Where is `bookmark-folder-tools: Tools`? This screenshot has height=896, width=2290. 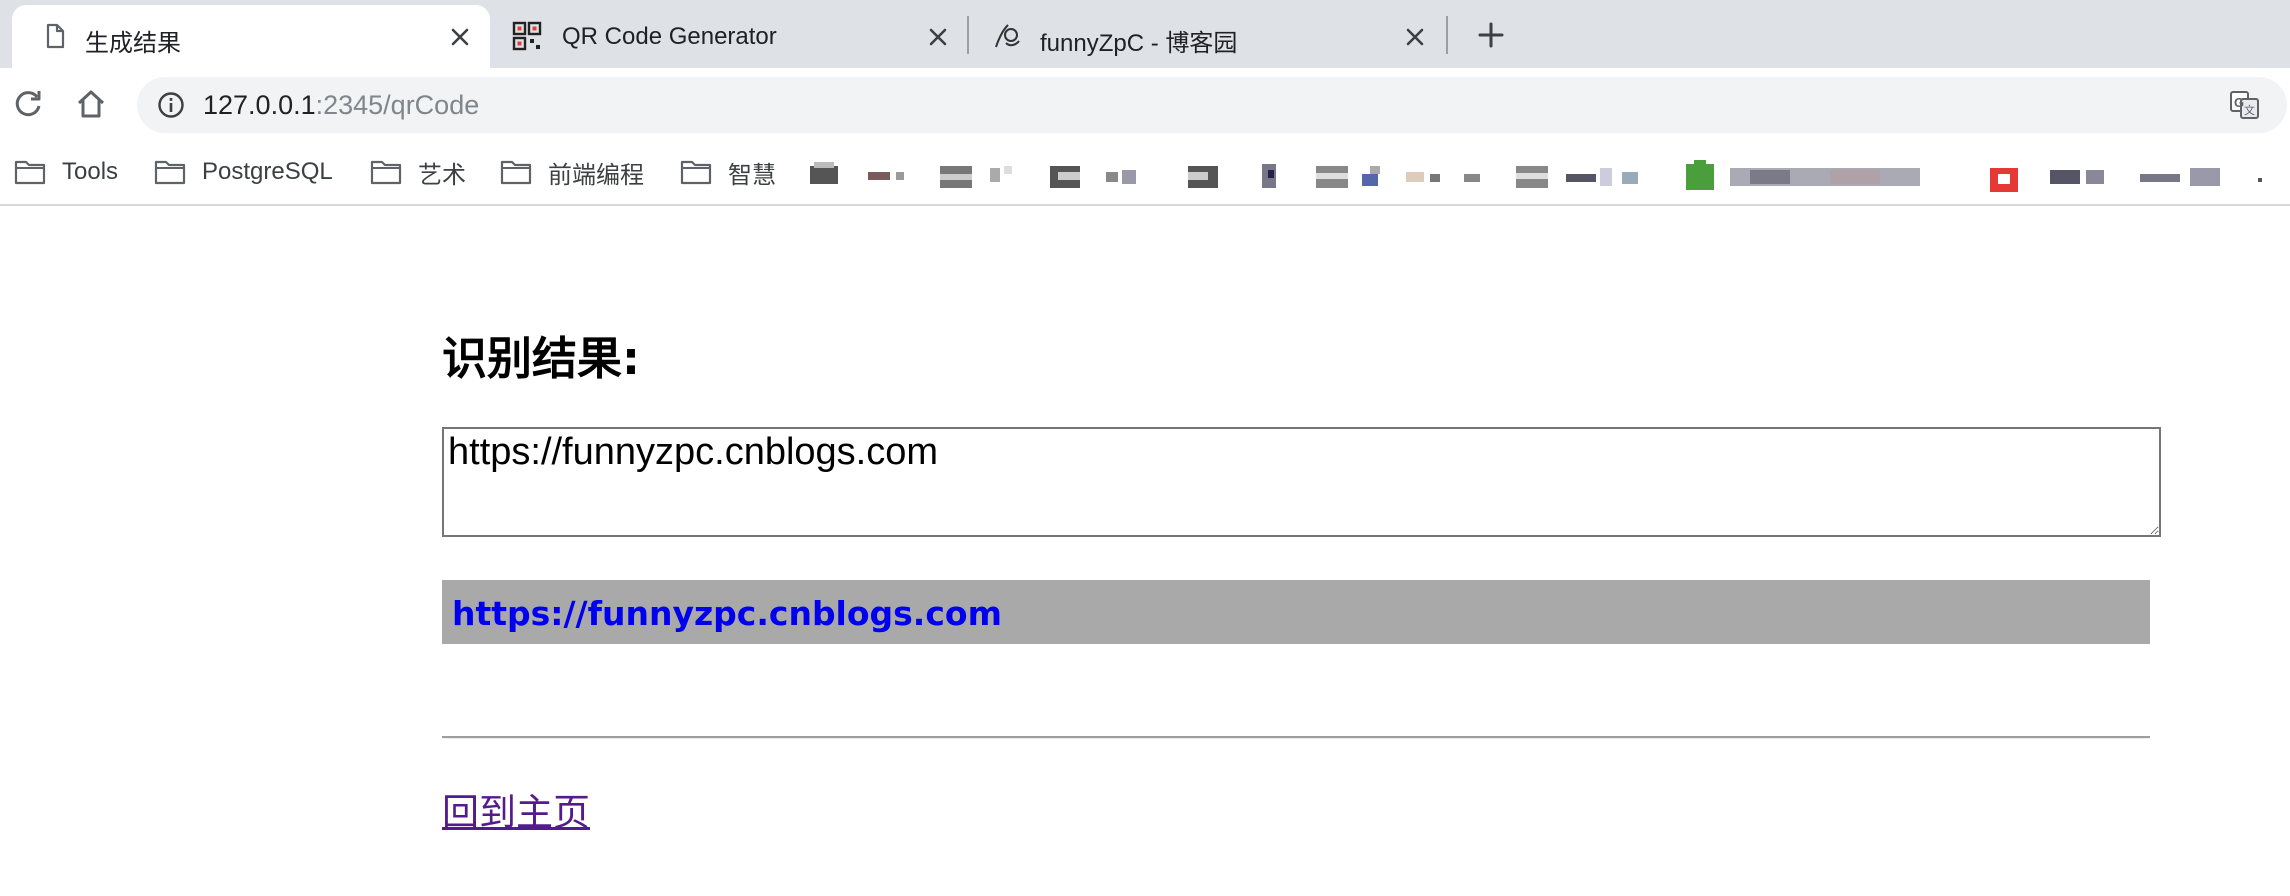 bookmark-folder-tools: Tools is located at coordinates (66, 172).